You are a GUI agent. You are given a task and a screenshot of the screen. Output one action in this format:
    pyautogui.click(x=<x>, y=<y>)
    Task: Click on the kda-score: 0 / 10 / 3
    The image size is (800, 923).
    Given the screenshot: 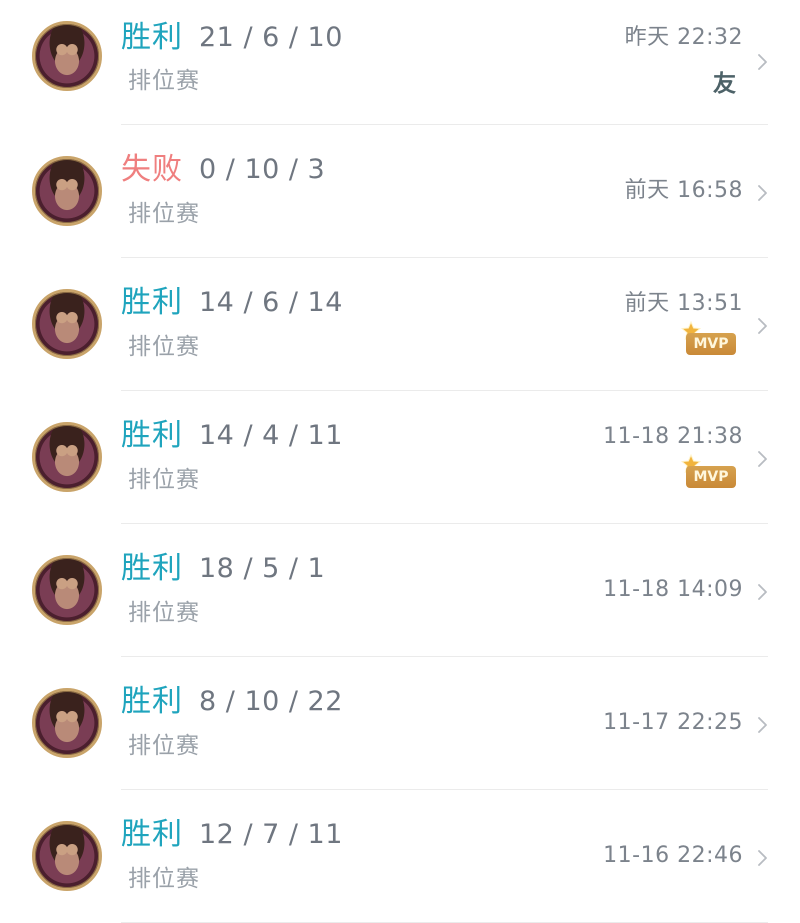 What is the action you would take?
    pyautogui.click(x=262, y=169)
    